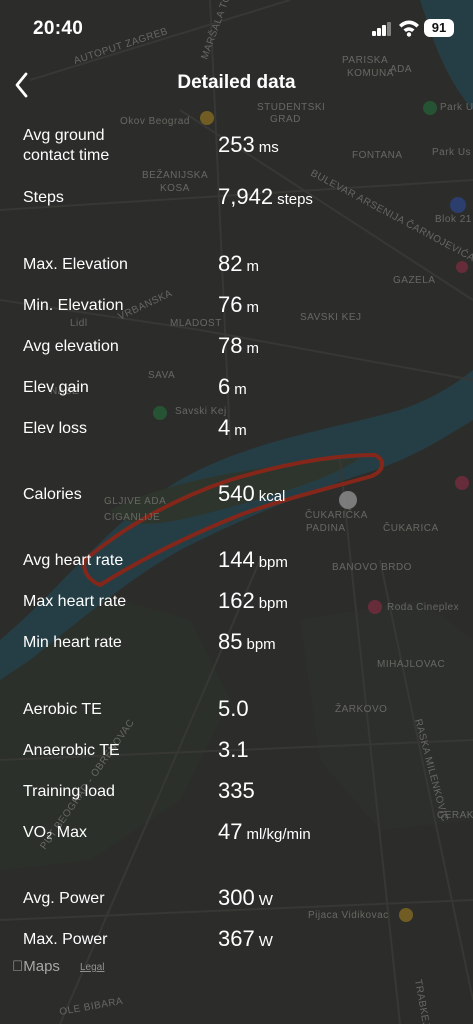 This screenshot has height=1024, width=473. I want to click on metric-number: 540, so click(236, 493).